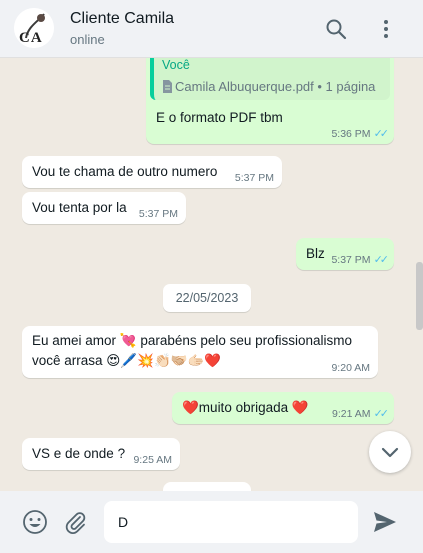 The height and width of the screenshot is (553, 423). I want to click on message-incoming-partial, so click(207, 486).